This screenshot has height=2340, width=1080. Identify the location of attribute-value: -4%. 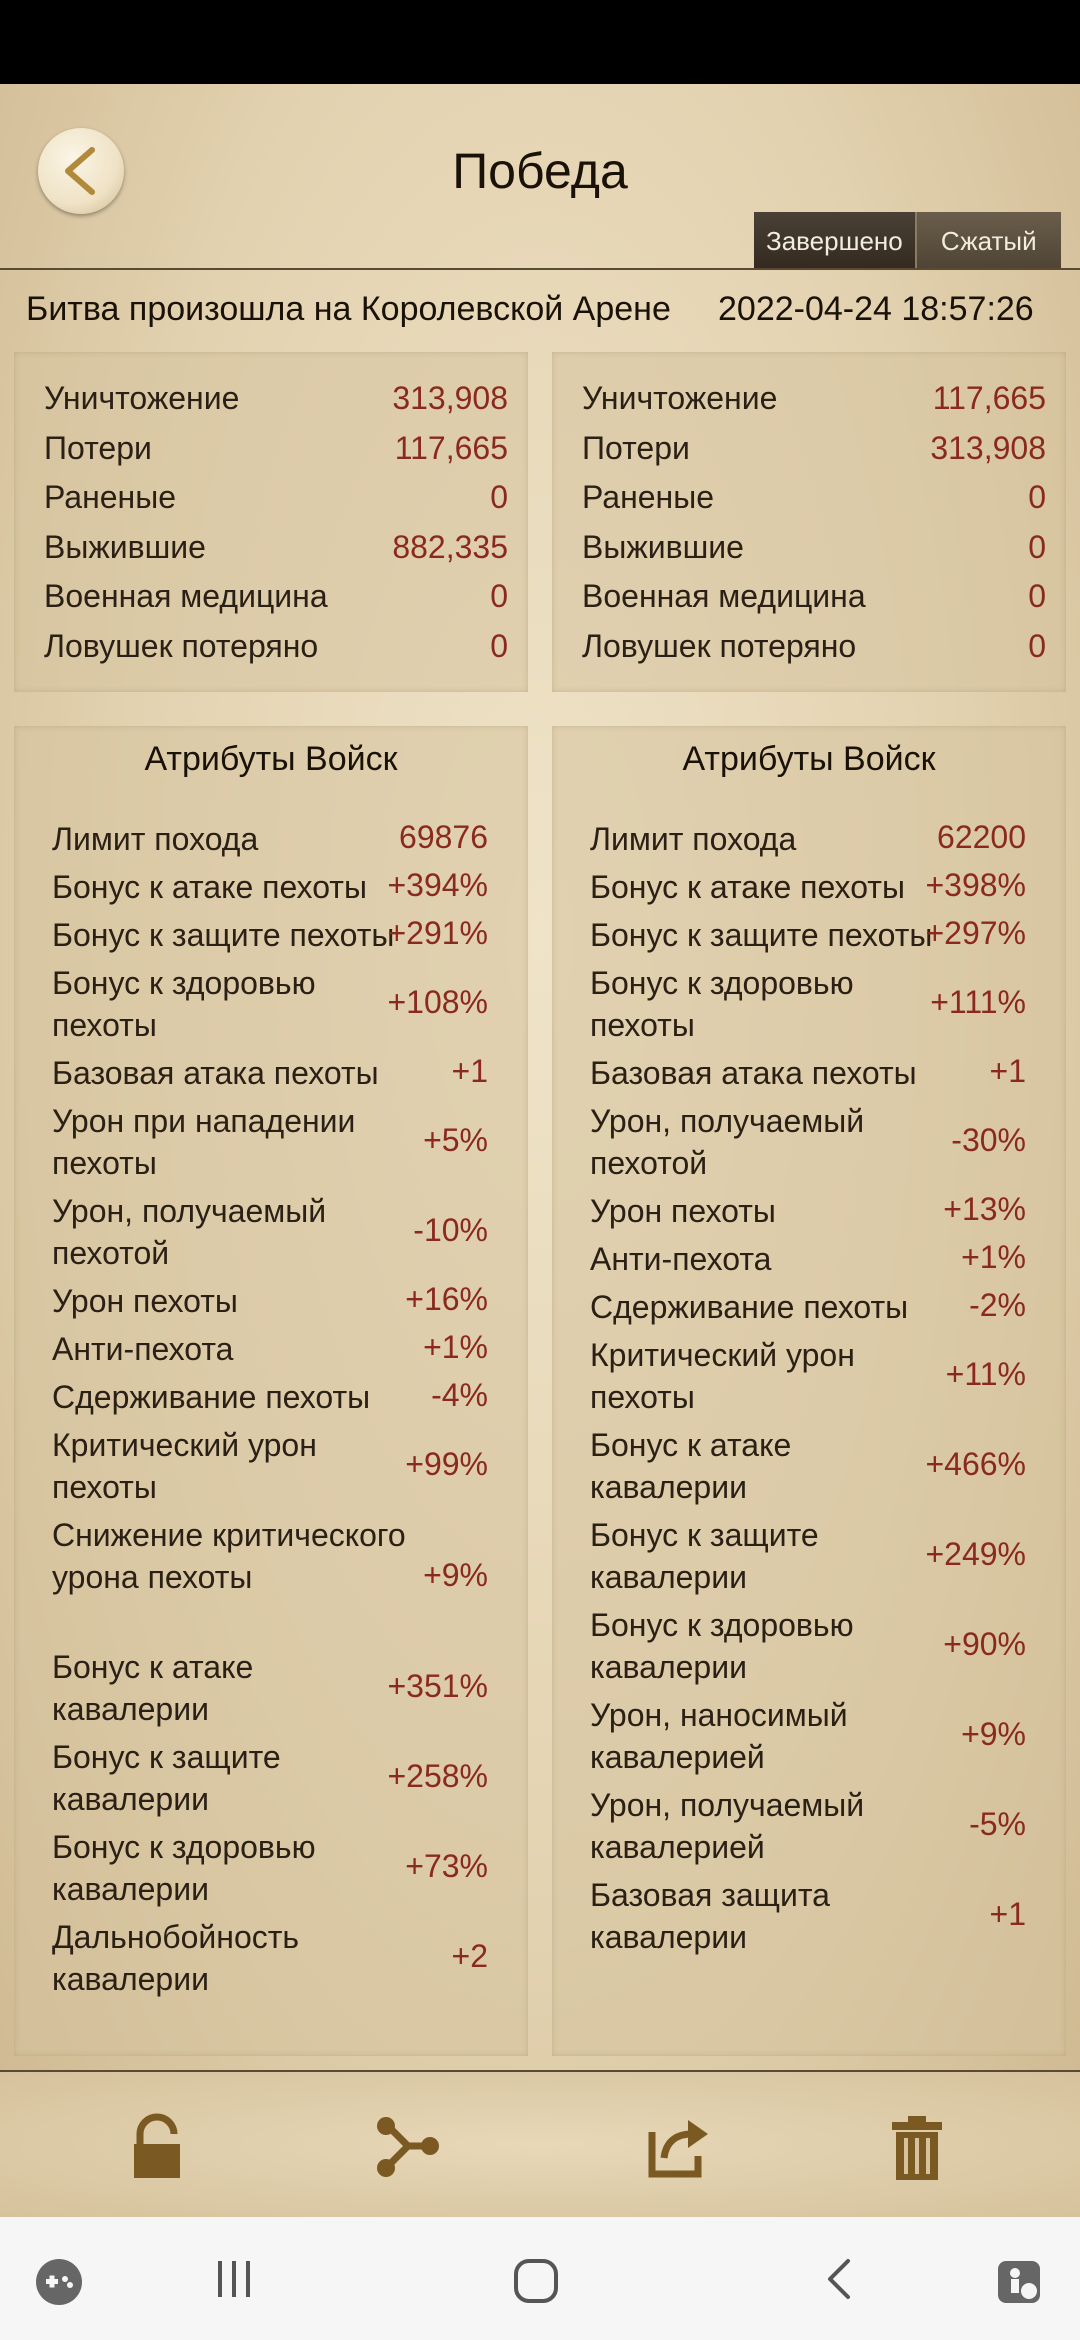
(459, 1395).